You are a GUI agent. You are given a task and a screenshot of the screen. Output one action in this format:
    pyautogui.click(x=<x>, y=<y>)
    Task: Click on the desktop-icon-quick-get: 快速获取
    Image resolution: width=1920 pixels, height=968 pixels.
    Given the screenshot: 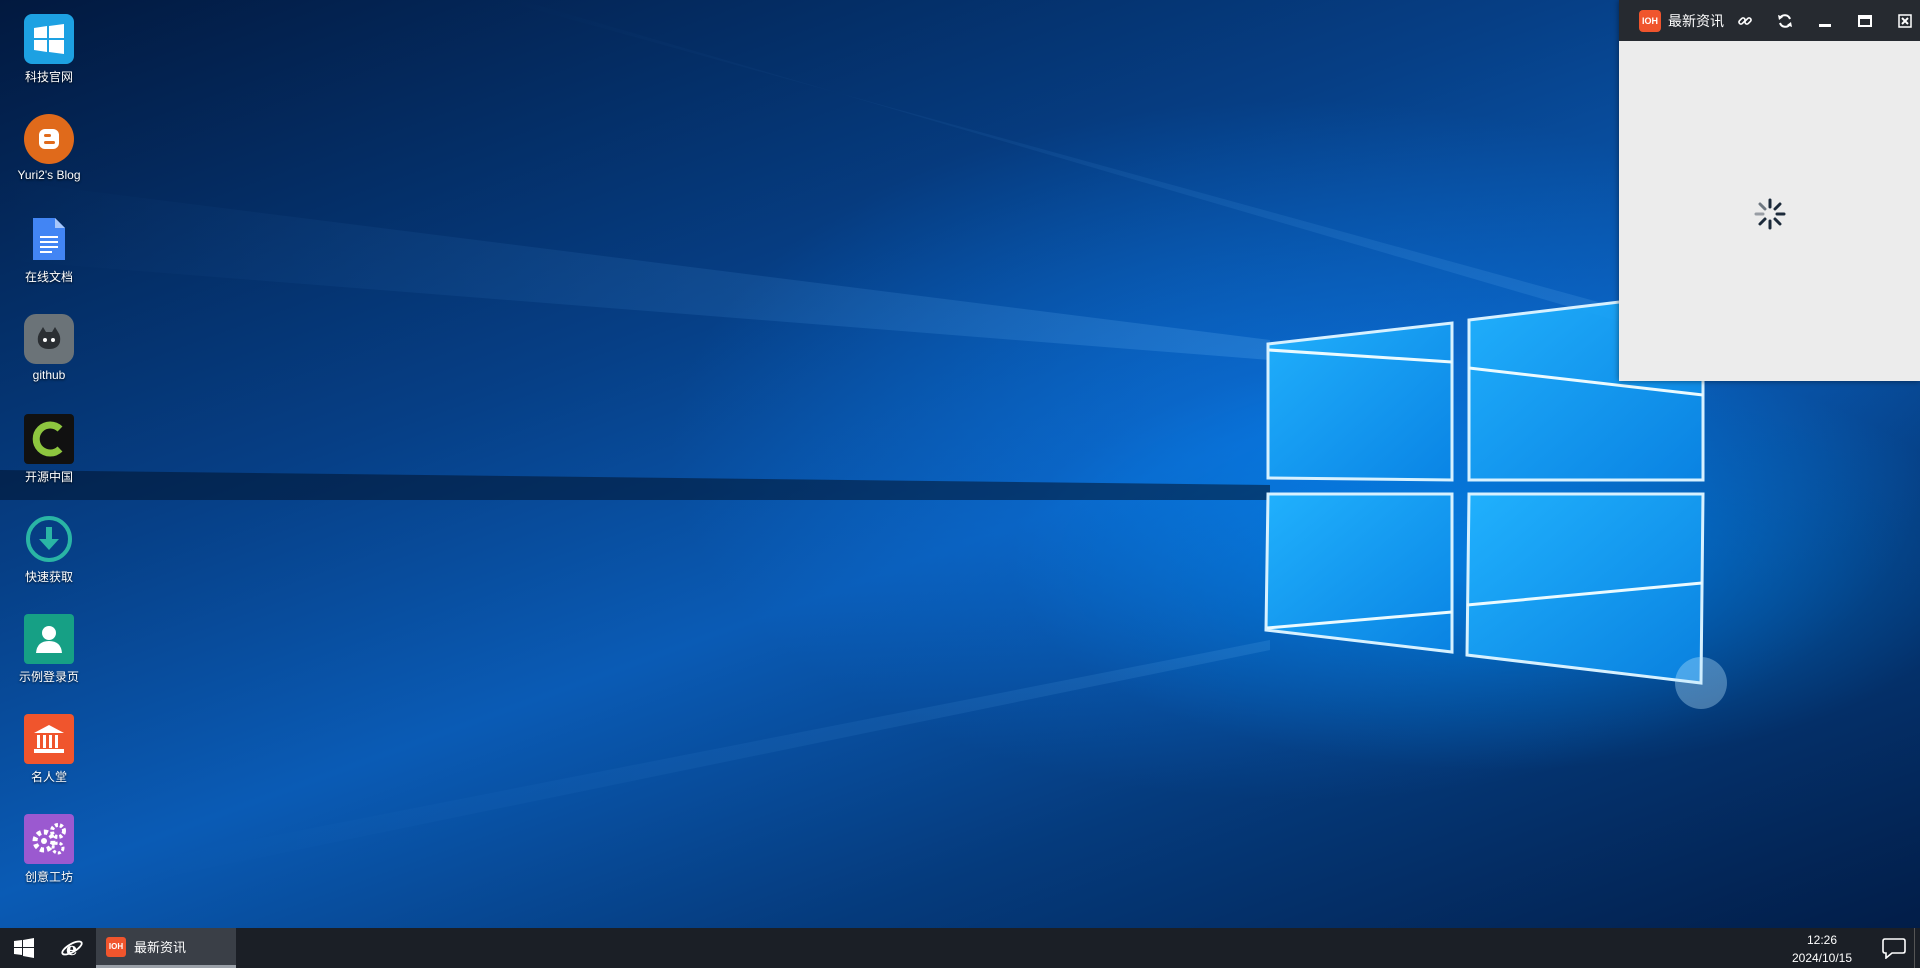 What is the action you would take?
    pyautogui.click(x=49, y=545)
    